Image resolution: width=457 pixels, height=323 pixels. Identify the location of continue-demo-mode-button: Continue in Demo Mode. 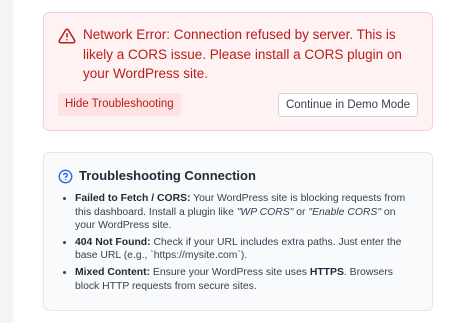
(347, 105).